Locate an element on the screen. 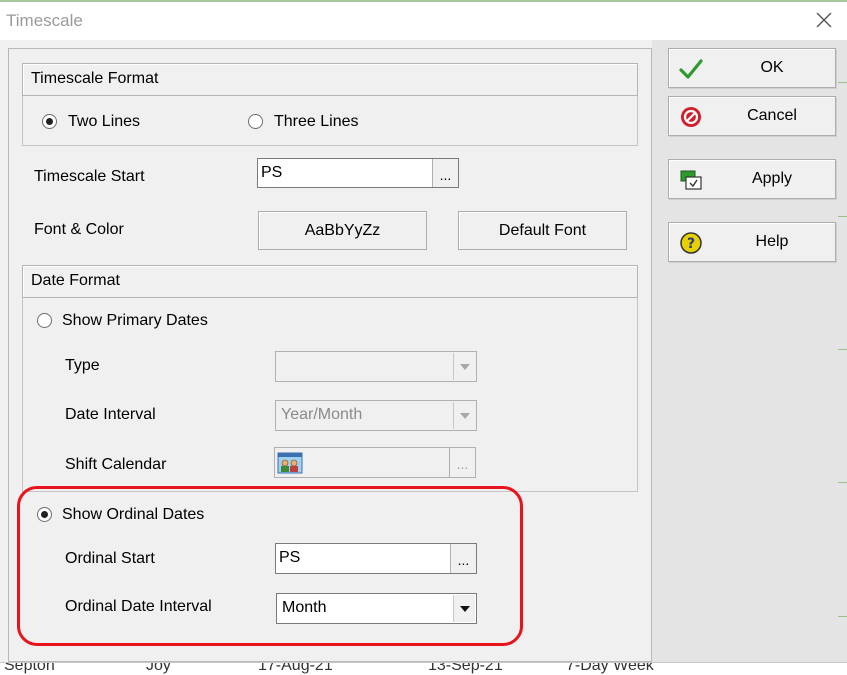 This screenshot has width=847, height=675. background-cell: 7-Day Week is located at coordinates (610, 668).